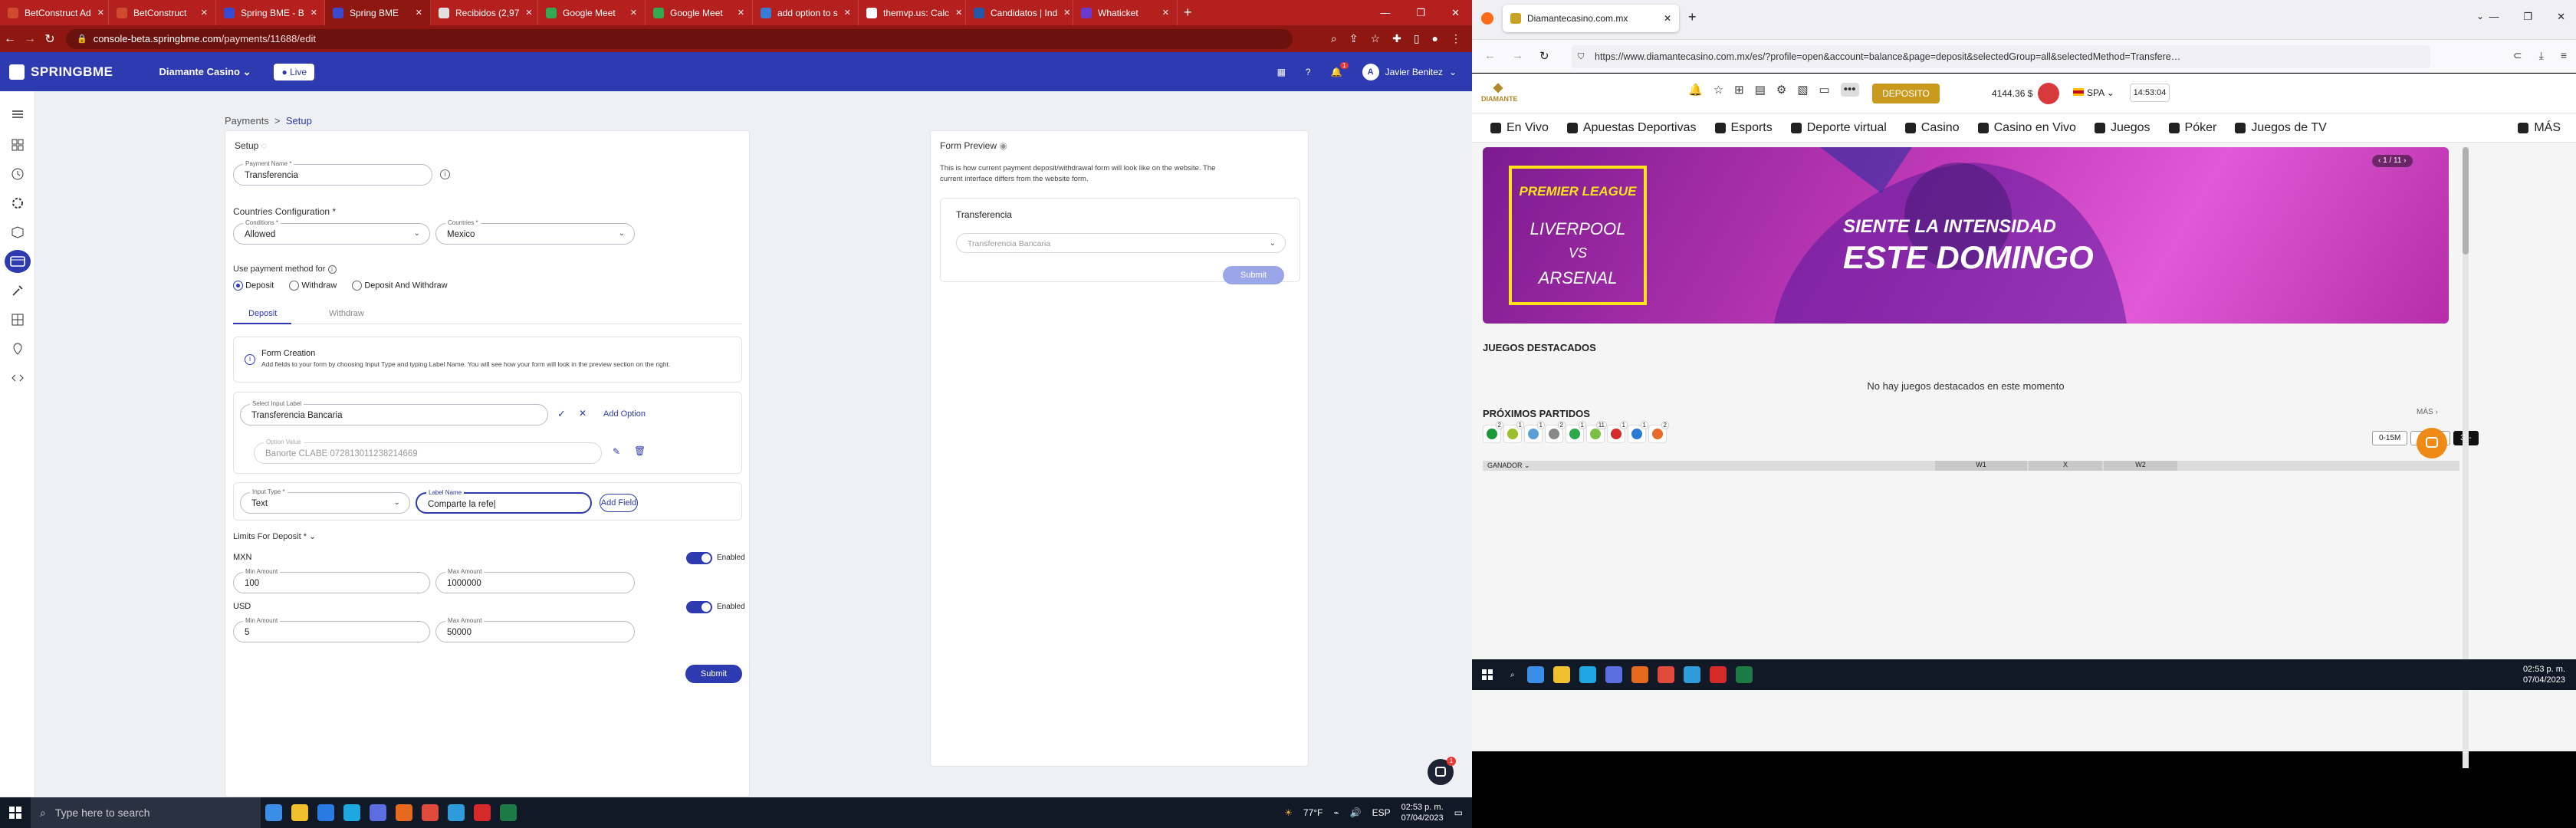 This screenshot has height=828, width=2576. I want to click on history-icon, so click(17, 174).